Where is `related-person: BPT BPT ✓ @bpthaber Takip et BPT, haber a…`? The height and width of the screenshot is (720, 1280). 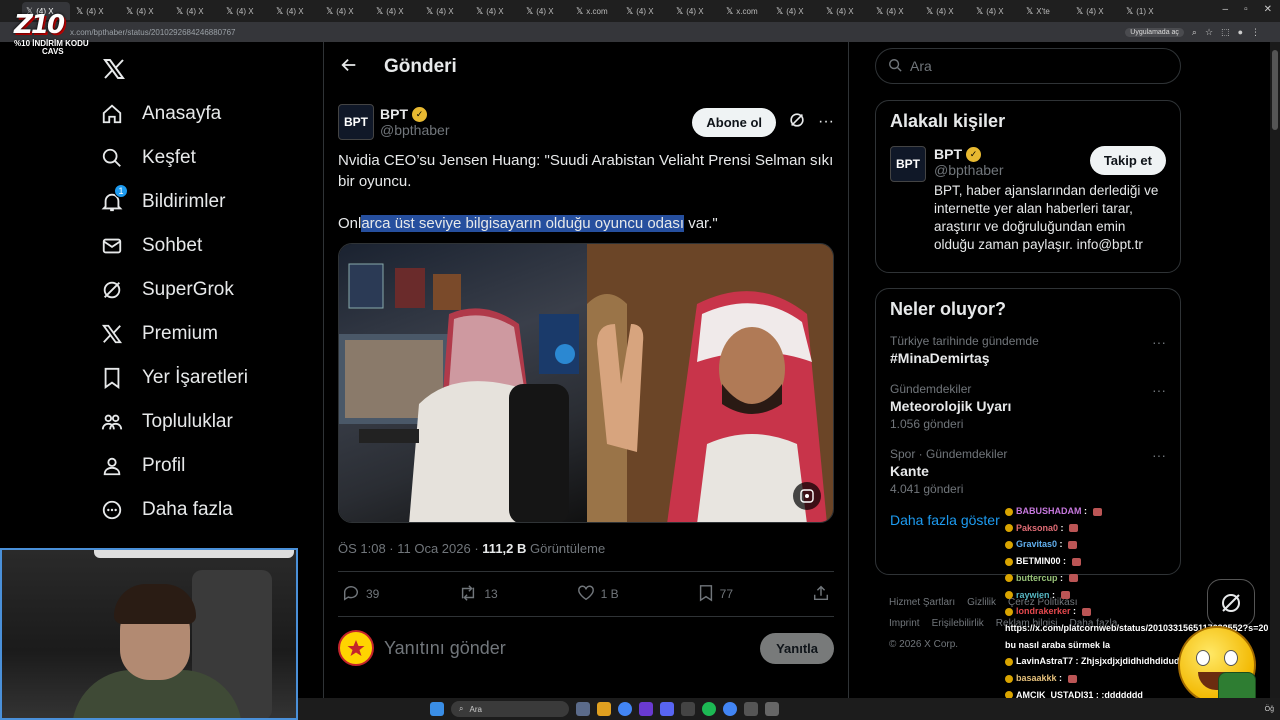 related-person: BPT BPT ✓ @bpthaber Takip et BPT, haber a… is located at coordinates (1028, 200).